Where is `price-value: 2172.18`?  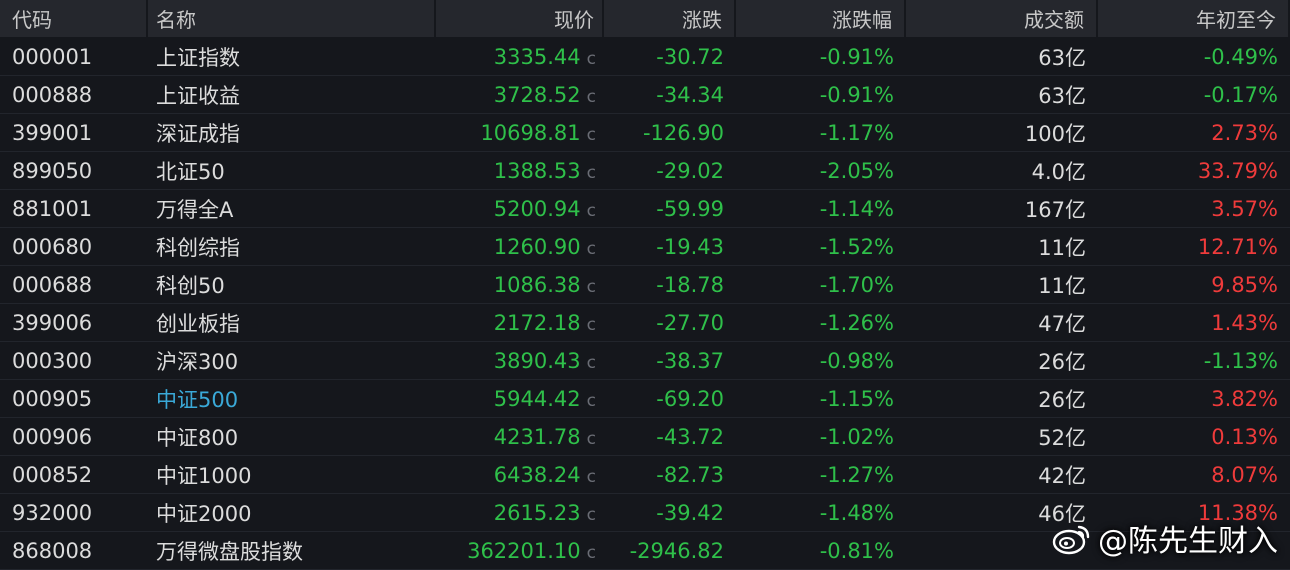
price-value: 2172.18 is located at coordinates (537, 322).